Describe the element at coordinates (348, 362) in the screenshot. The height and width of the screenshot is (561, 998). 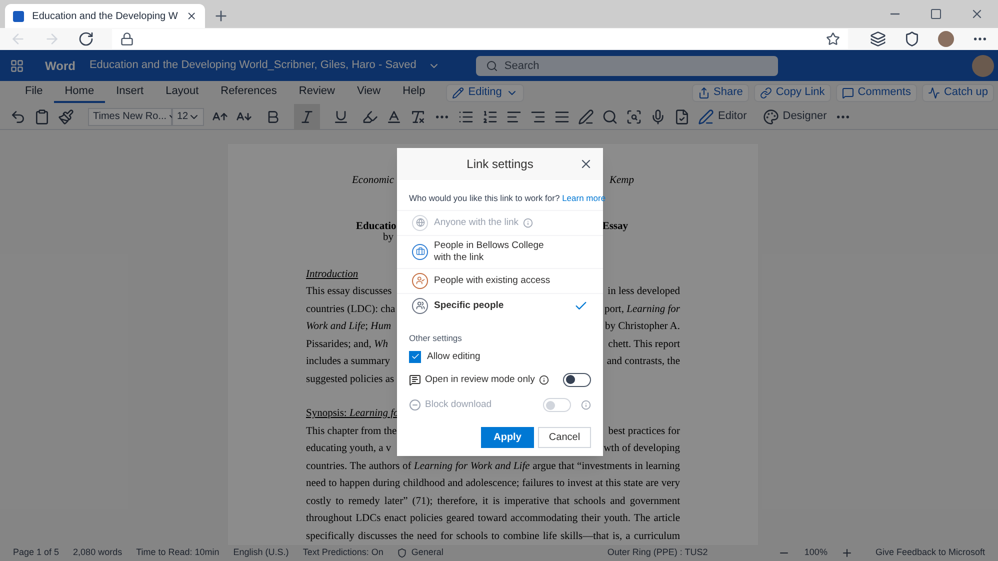
I see `doc-text: includes a summary` at that location.